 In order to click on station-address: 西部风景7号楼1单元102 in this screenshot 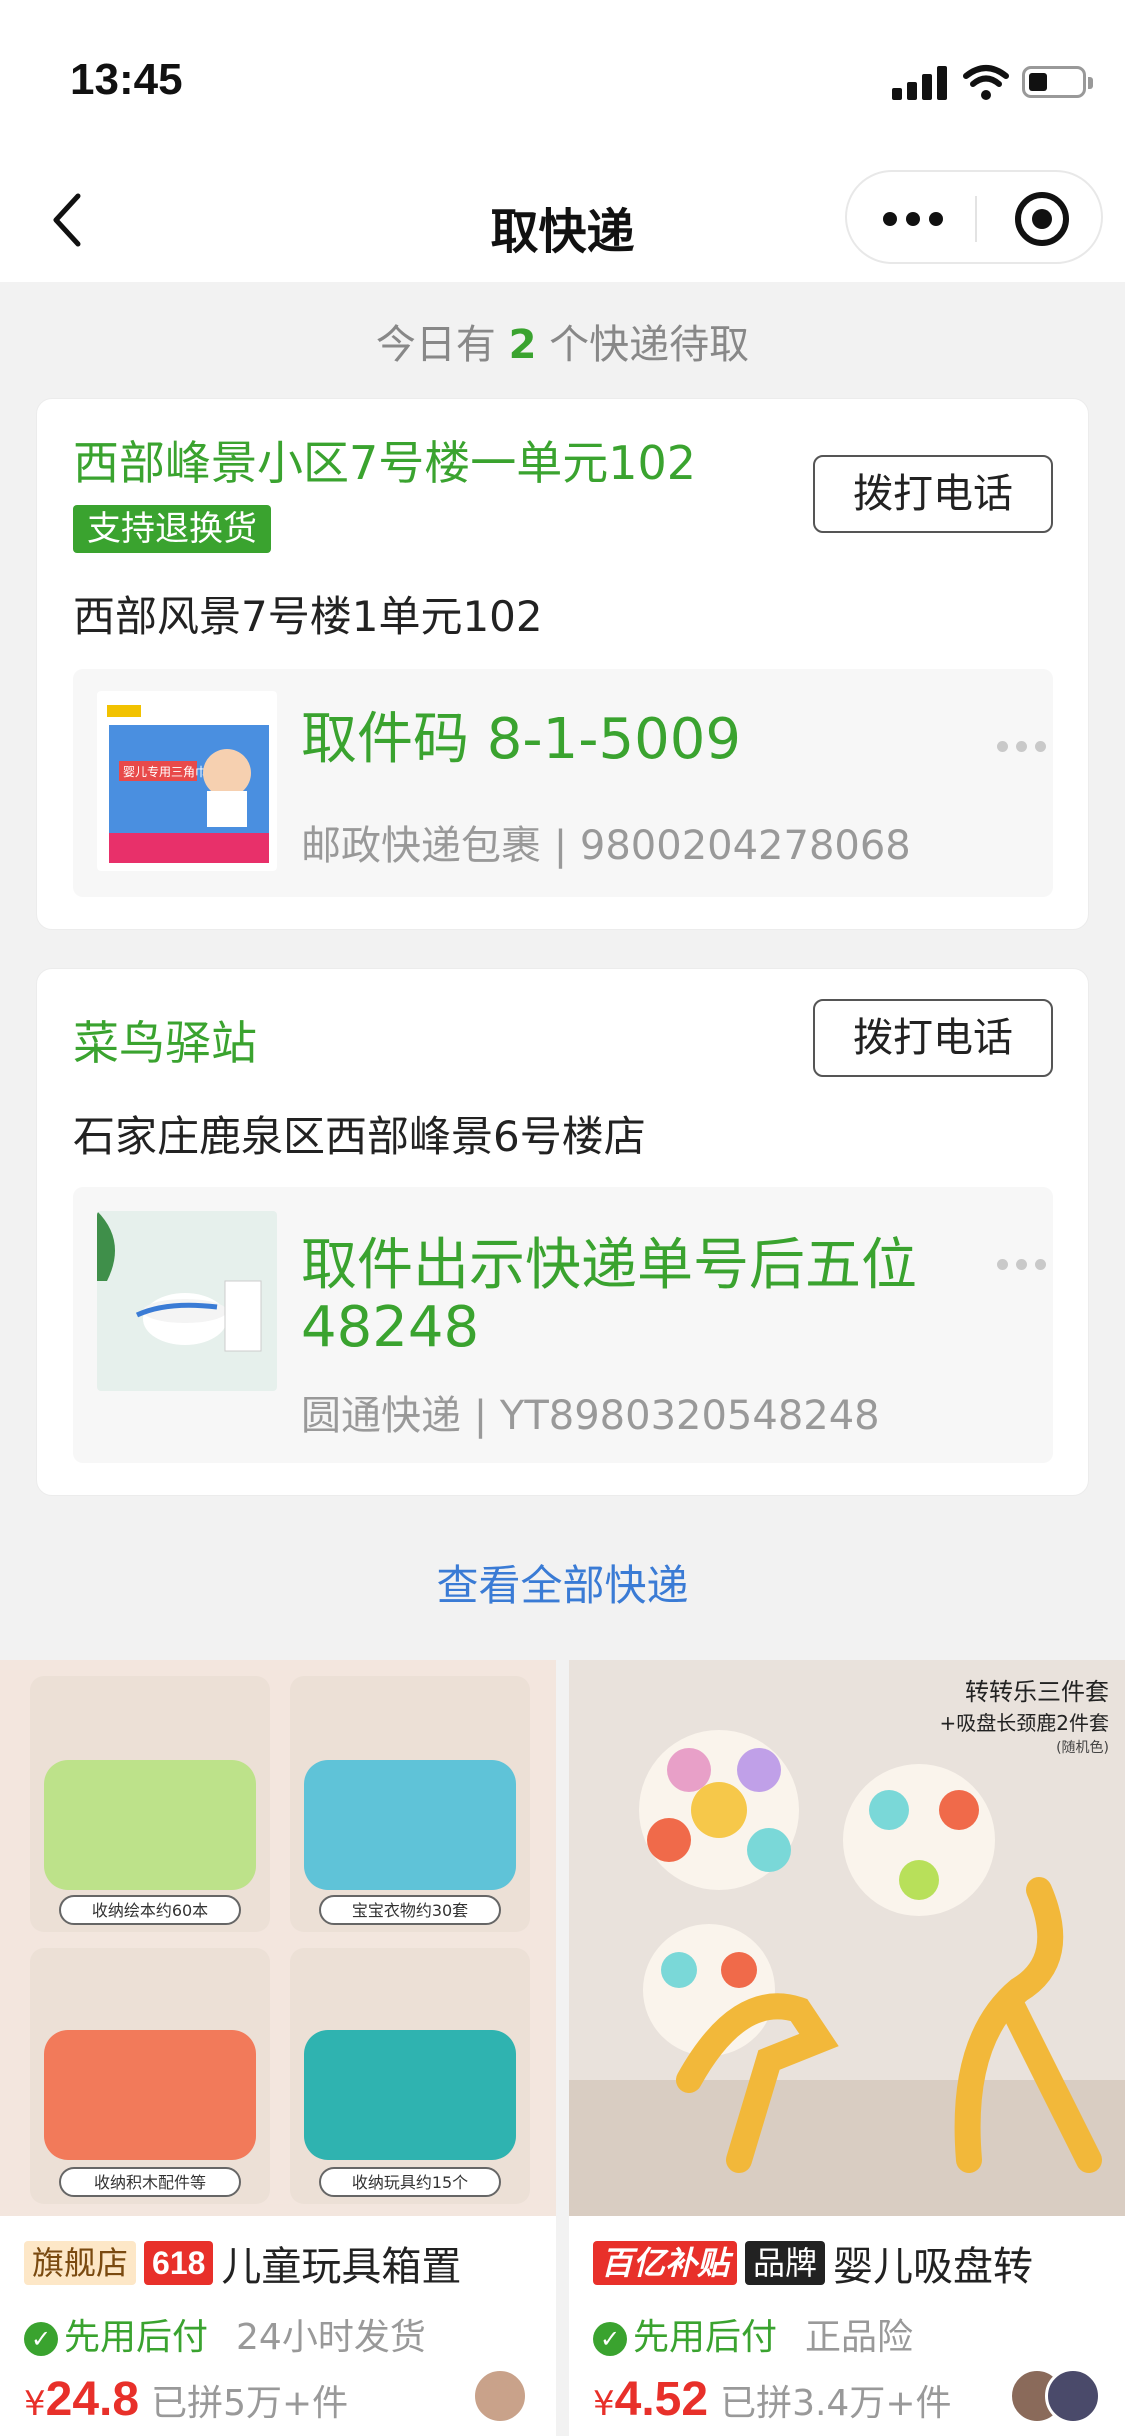, I will do `click(308, 616)`.